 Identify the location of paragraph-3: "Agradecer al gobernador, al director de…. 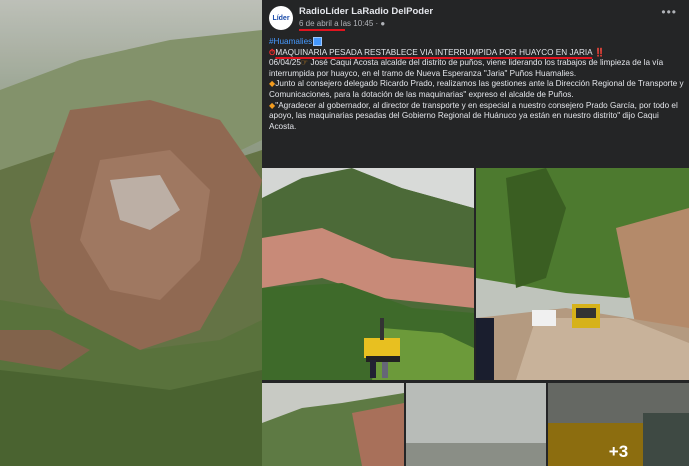
(473, 115).